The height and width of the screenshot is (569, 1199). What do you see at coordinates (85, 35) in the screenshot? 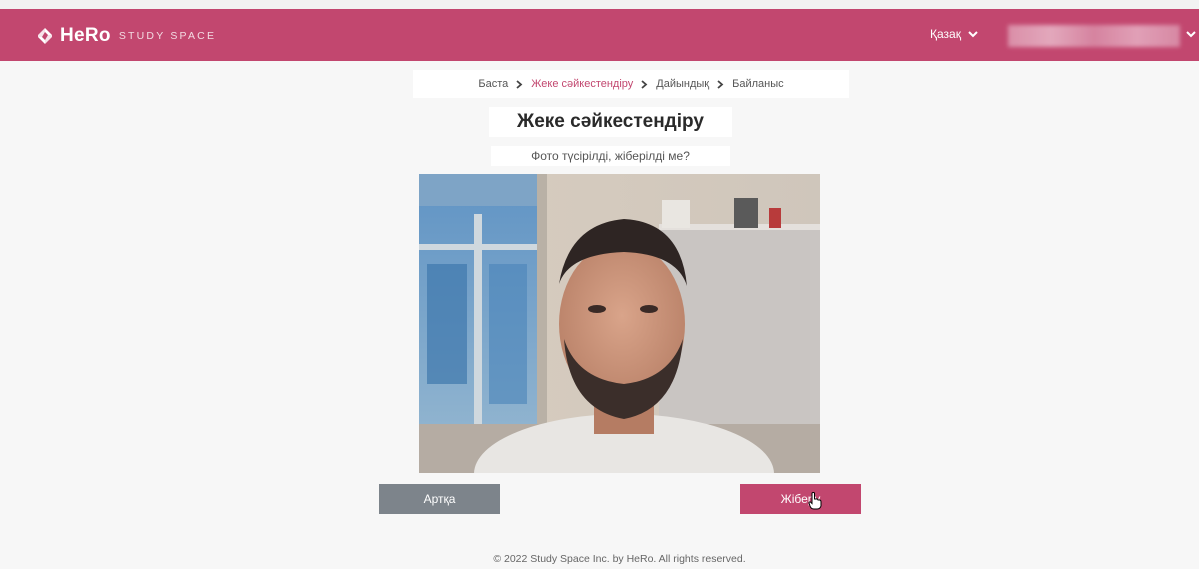
I see `brand-name: HeRo` at bounding box center [85, 35].